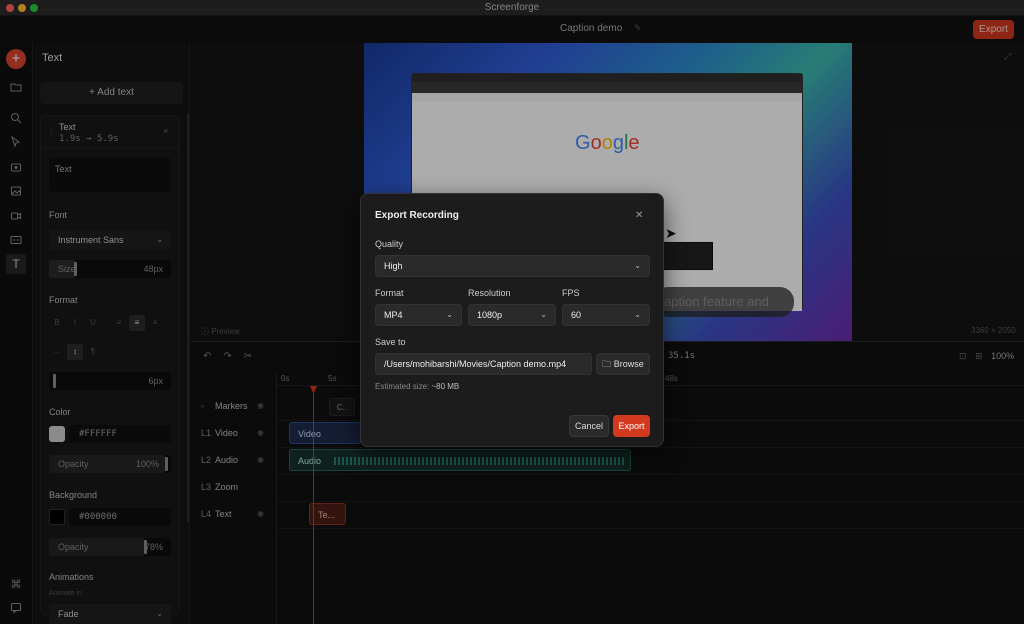 This screenshot has width=1024, height=624. What do you see at coordinates (631, 426) in the screenshot?
I see `export-confirm-button: Export` at bounding box center [631, 426].